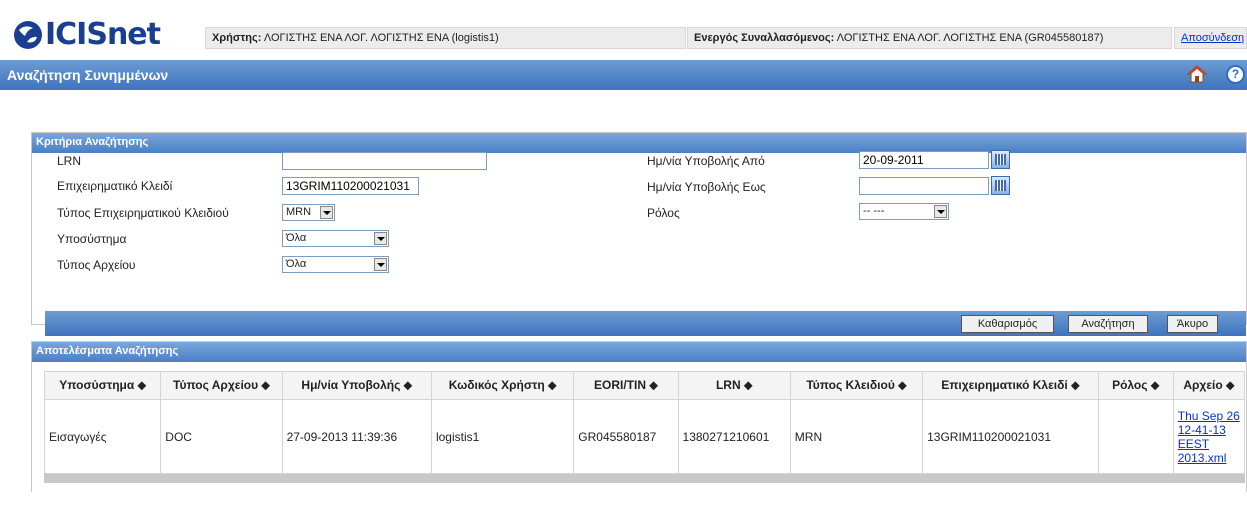 The width and height of the screenshot is (1247, 506). Describe the element at coordinates (644, 478) in the screenshot. I see `horizontal-scrollbar` at that location.